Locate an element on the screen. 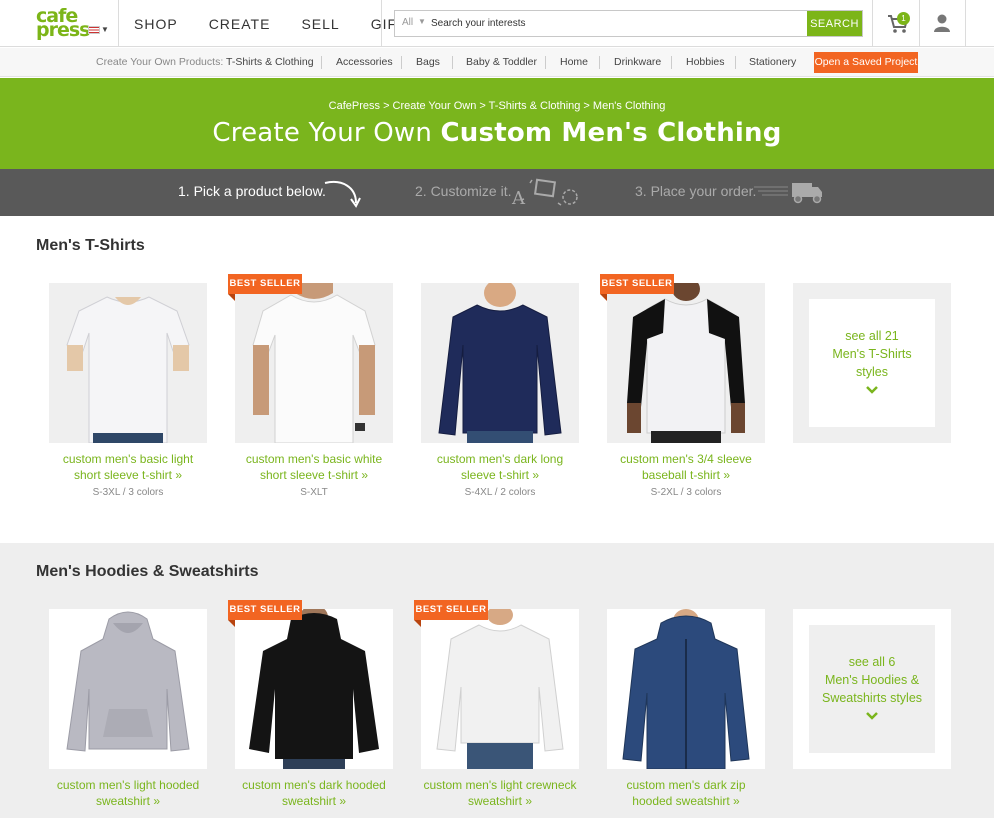  logo-line-2: press is located at coordinates (63, 30).